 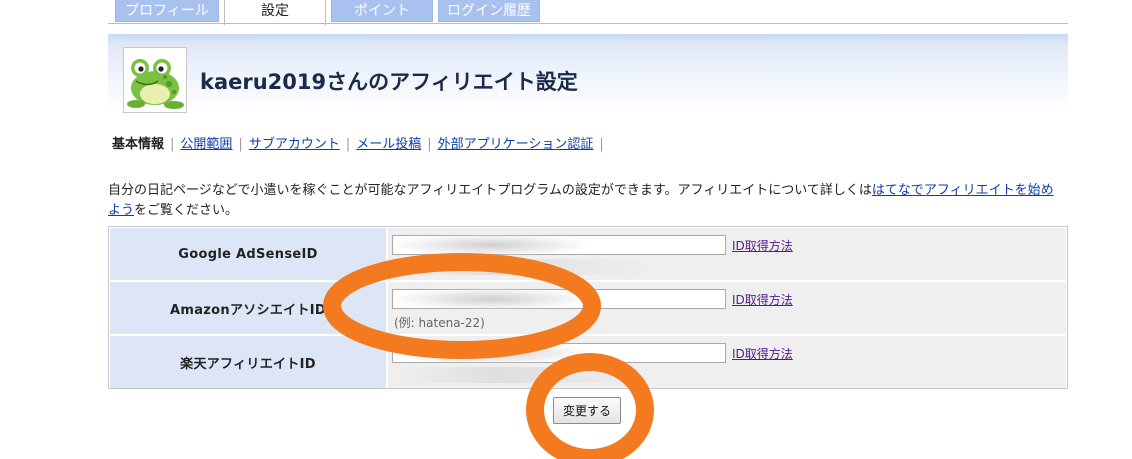 I want to click on subnav-sub-account: サブアカウント, so click(x=294, y=144).